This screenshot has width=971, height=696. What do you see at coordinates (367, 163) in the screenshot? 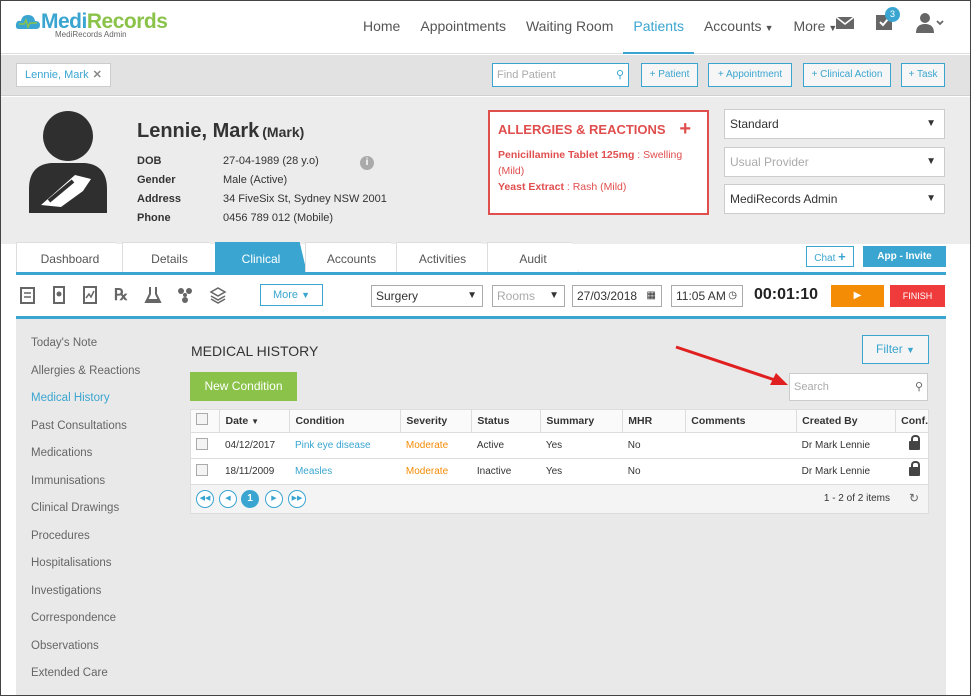
I see `info-icon: i` at bounding box center [367, 163].